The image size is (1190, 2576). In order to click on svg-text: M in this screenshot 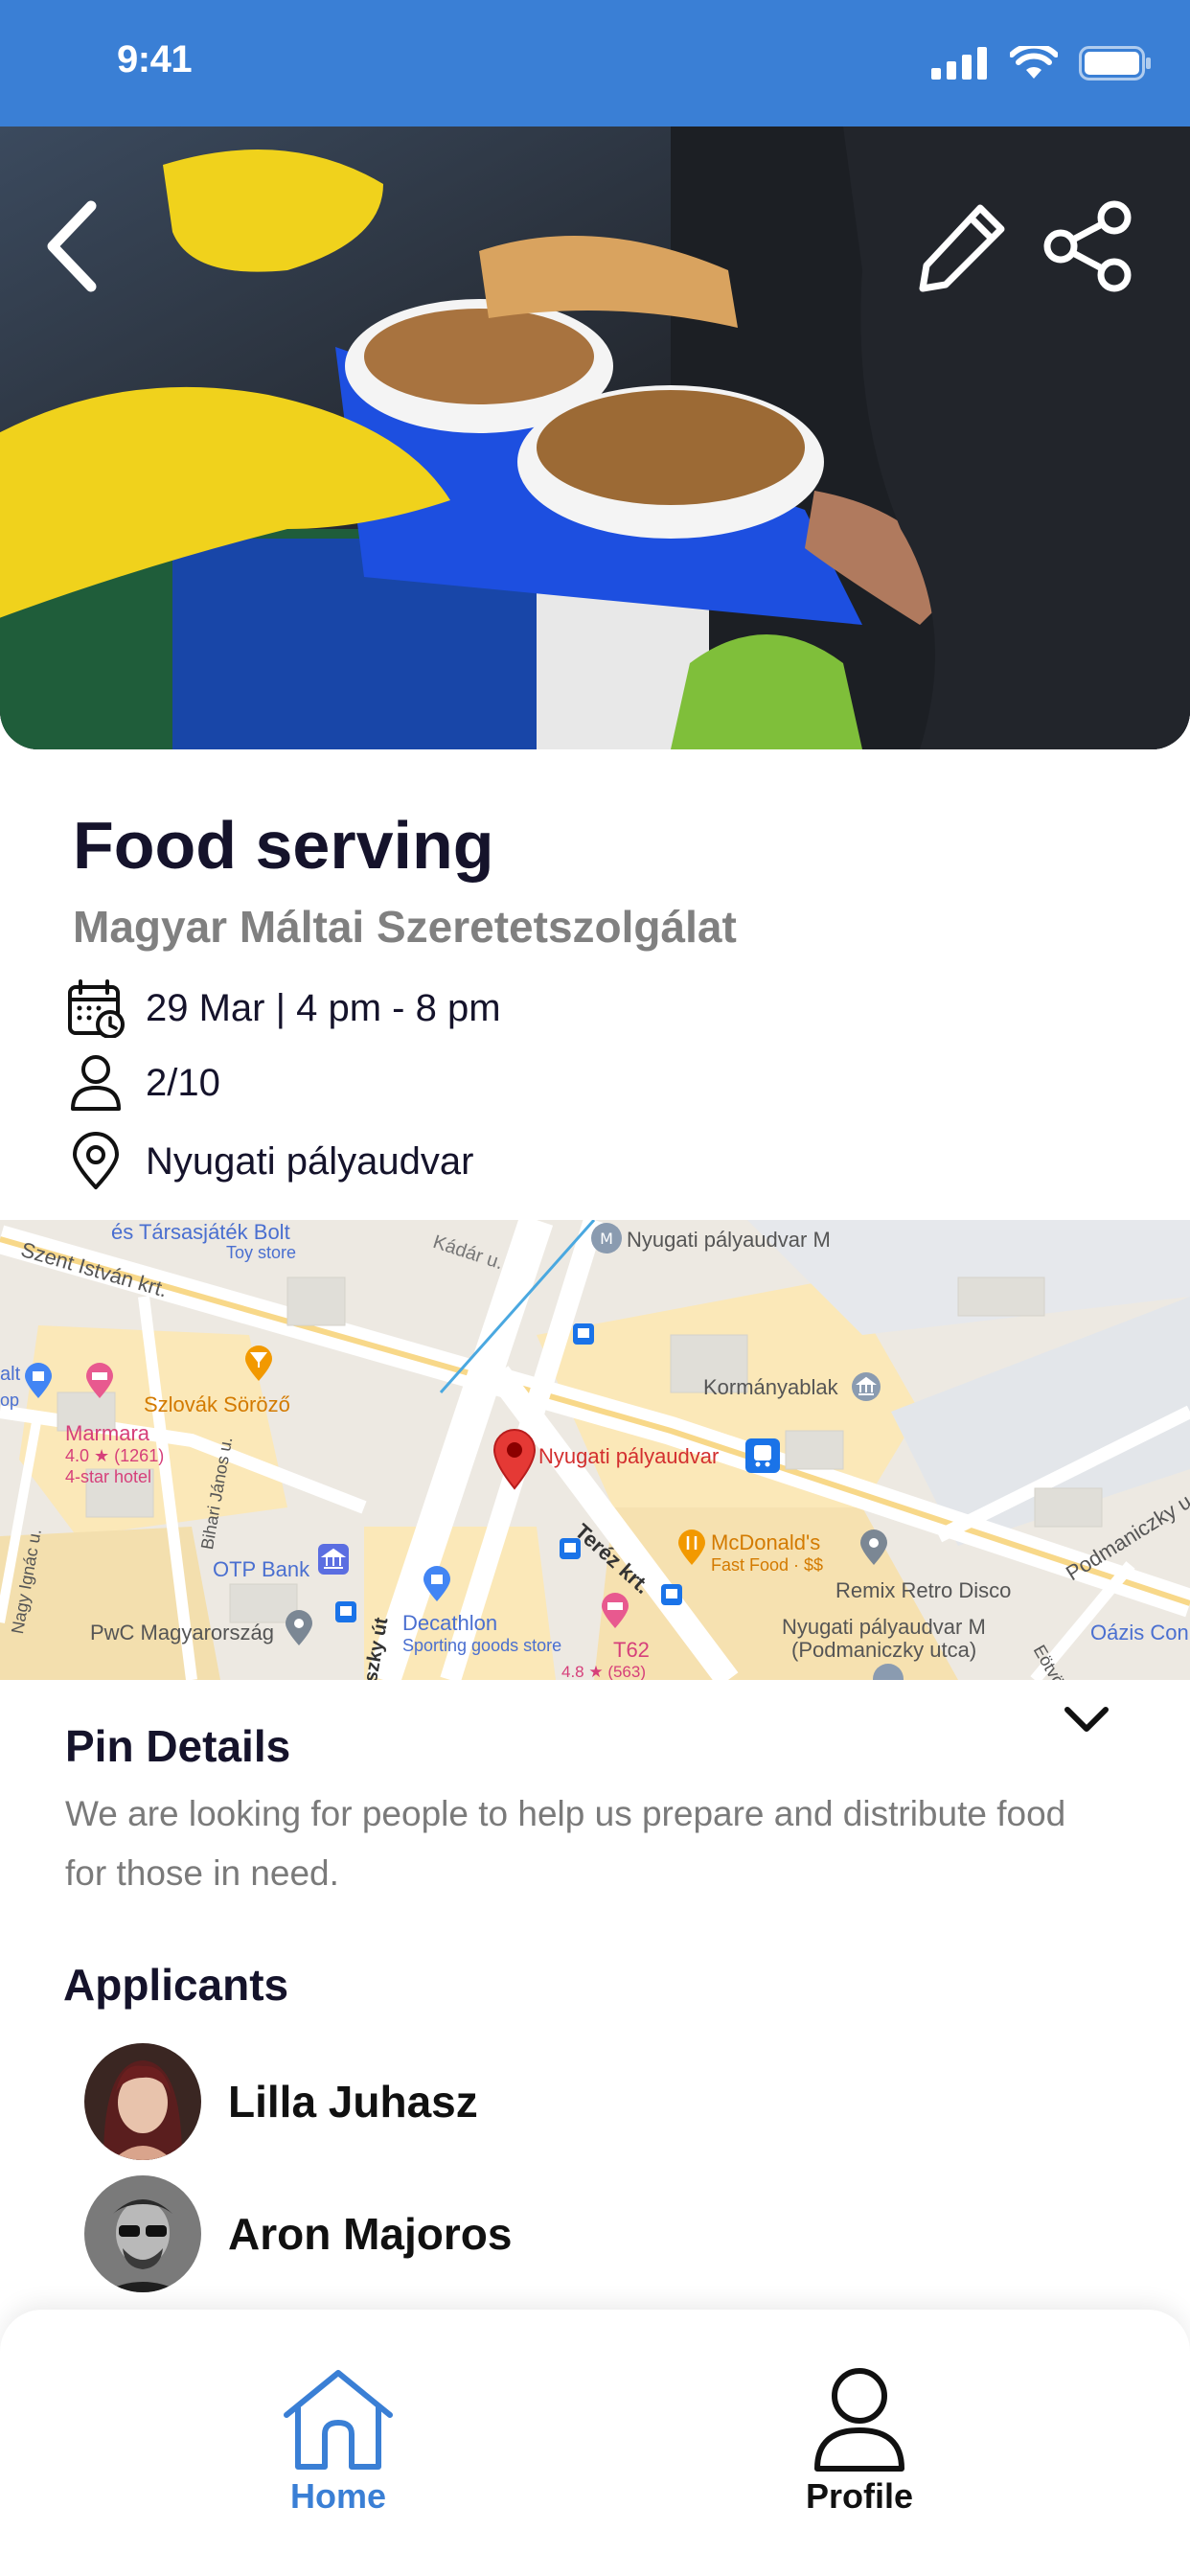, I will do `click(606, 1239)`.